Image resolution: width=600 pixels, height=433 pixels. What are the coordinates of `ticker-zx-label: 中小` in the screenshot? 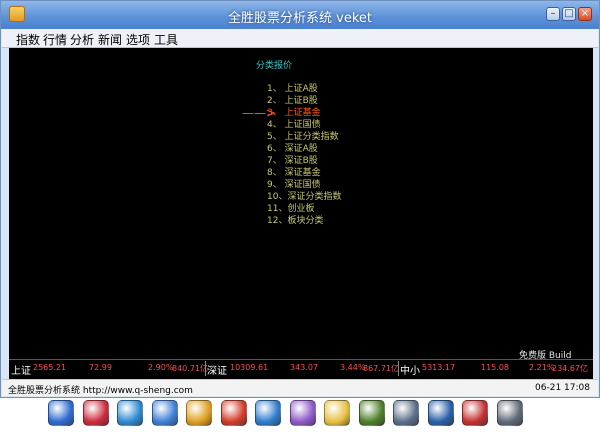 It's located at (410, 371).